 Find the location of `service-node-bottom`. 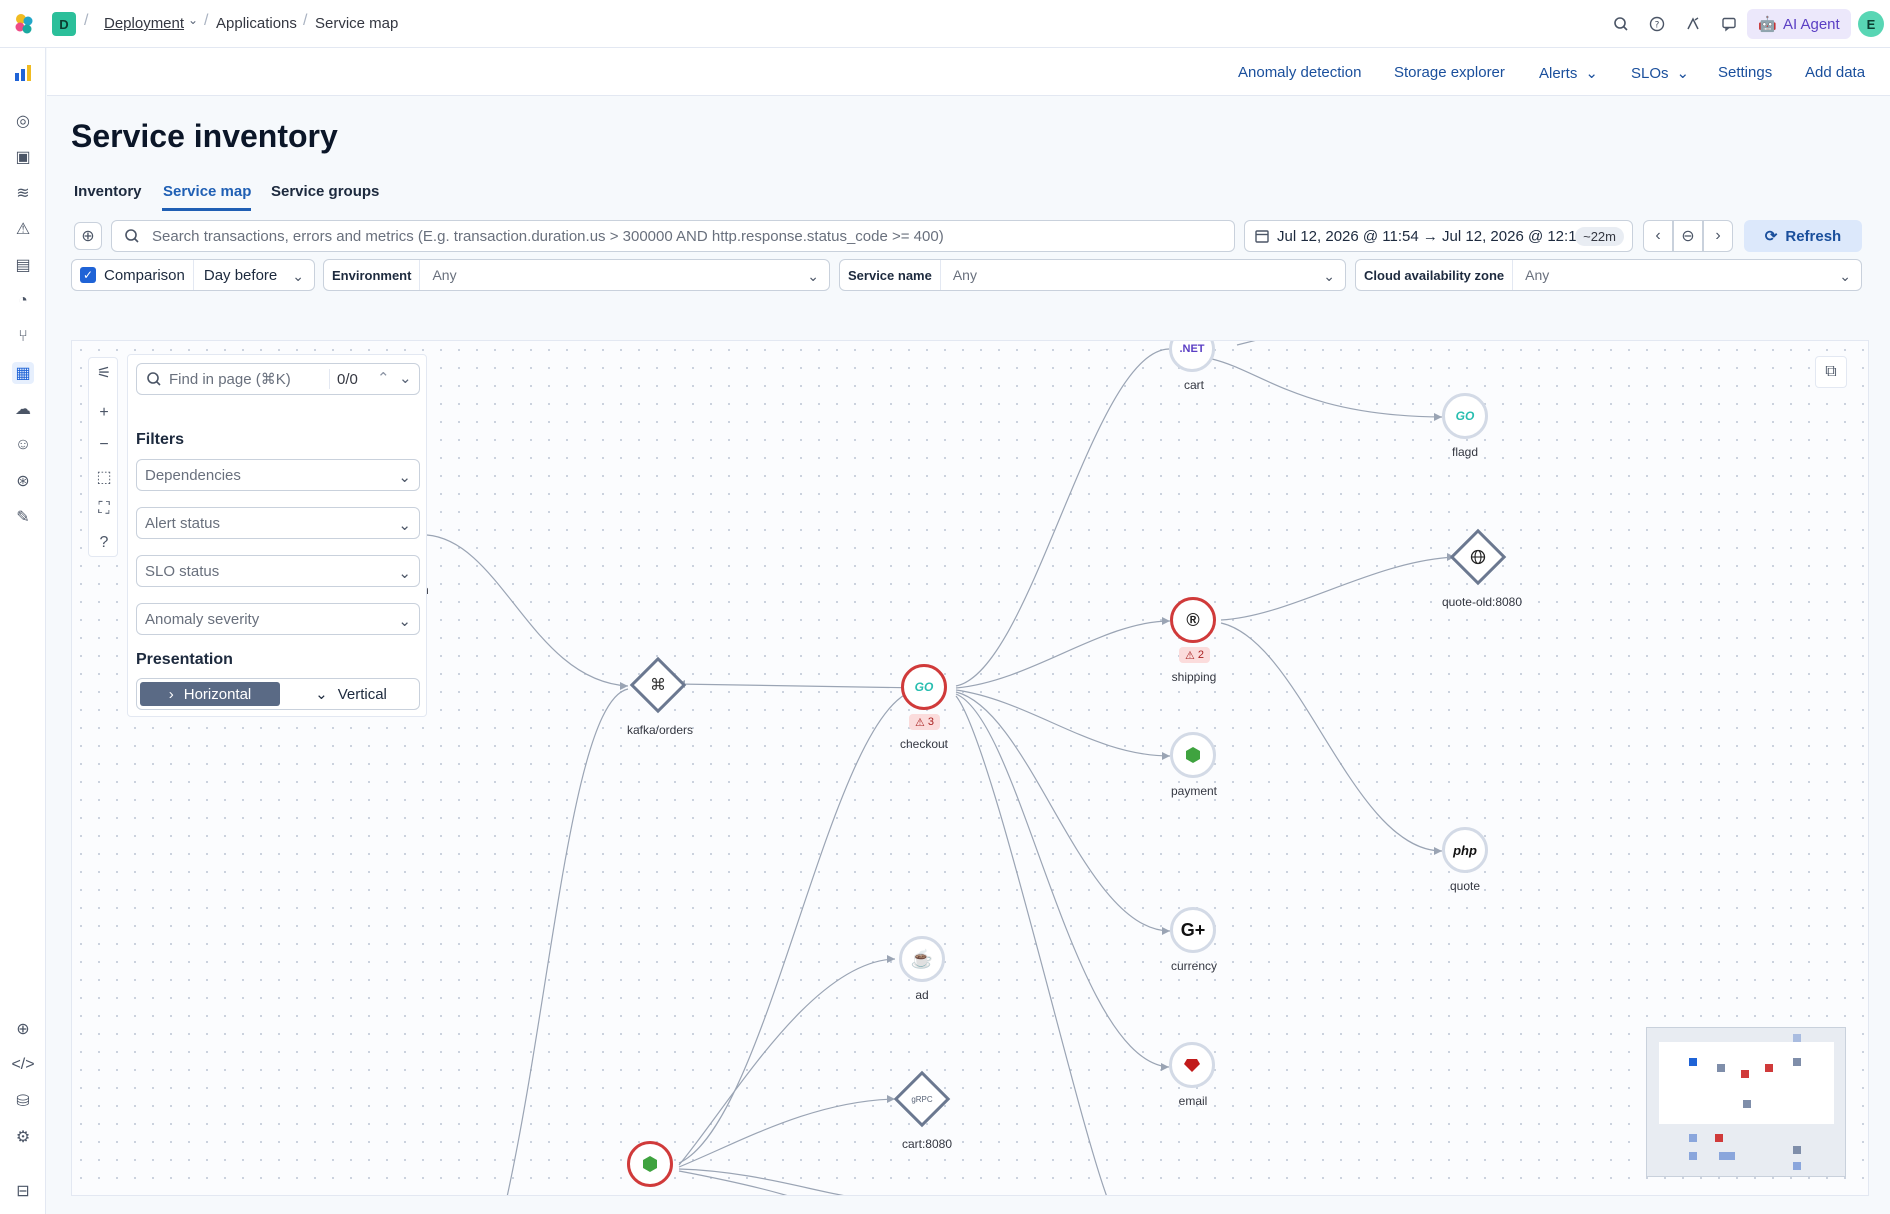

service-node-bottom is located at coordinates (650, 1164).